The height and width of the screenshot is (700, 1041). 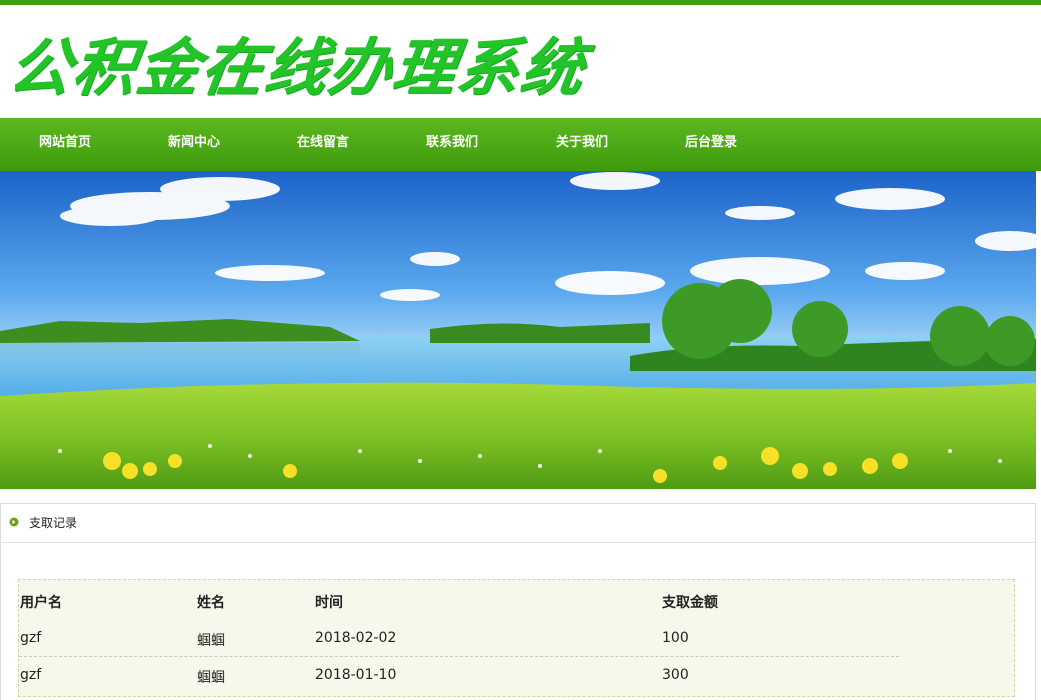 What do you see at coordinates (582, 144) in the screenshot?
I see `nav-item-about: 关于我们` at bounding box center [582, 144].